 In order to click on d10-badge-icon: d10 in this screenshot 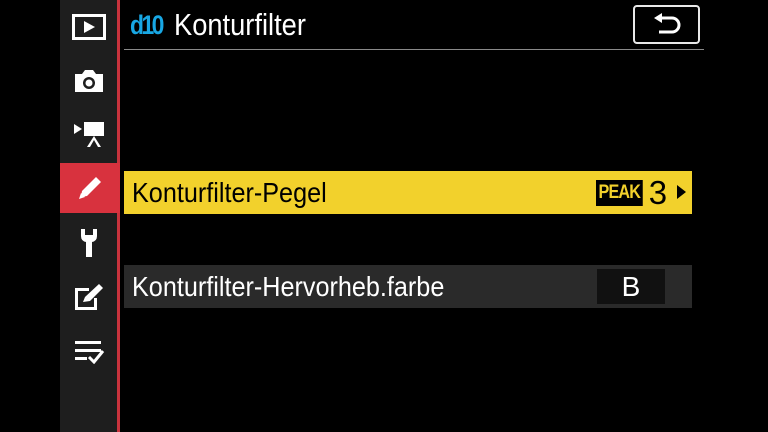, I will do `click(147, 24)`.